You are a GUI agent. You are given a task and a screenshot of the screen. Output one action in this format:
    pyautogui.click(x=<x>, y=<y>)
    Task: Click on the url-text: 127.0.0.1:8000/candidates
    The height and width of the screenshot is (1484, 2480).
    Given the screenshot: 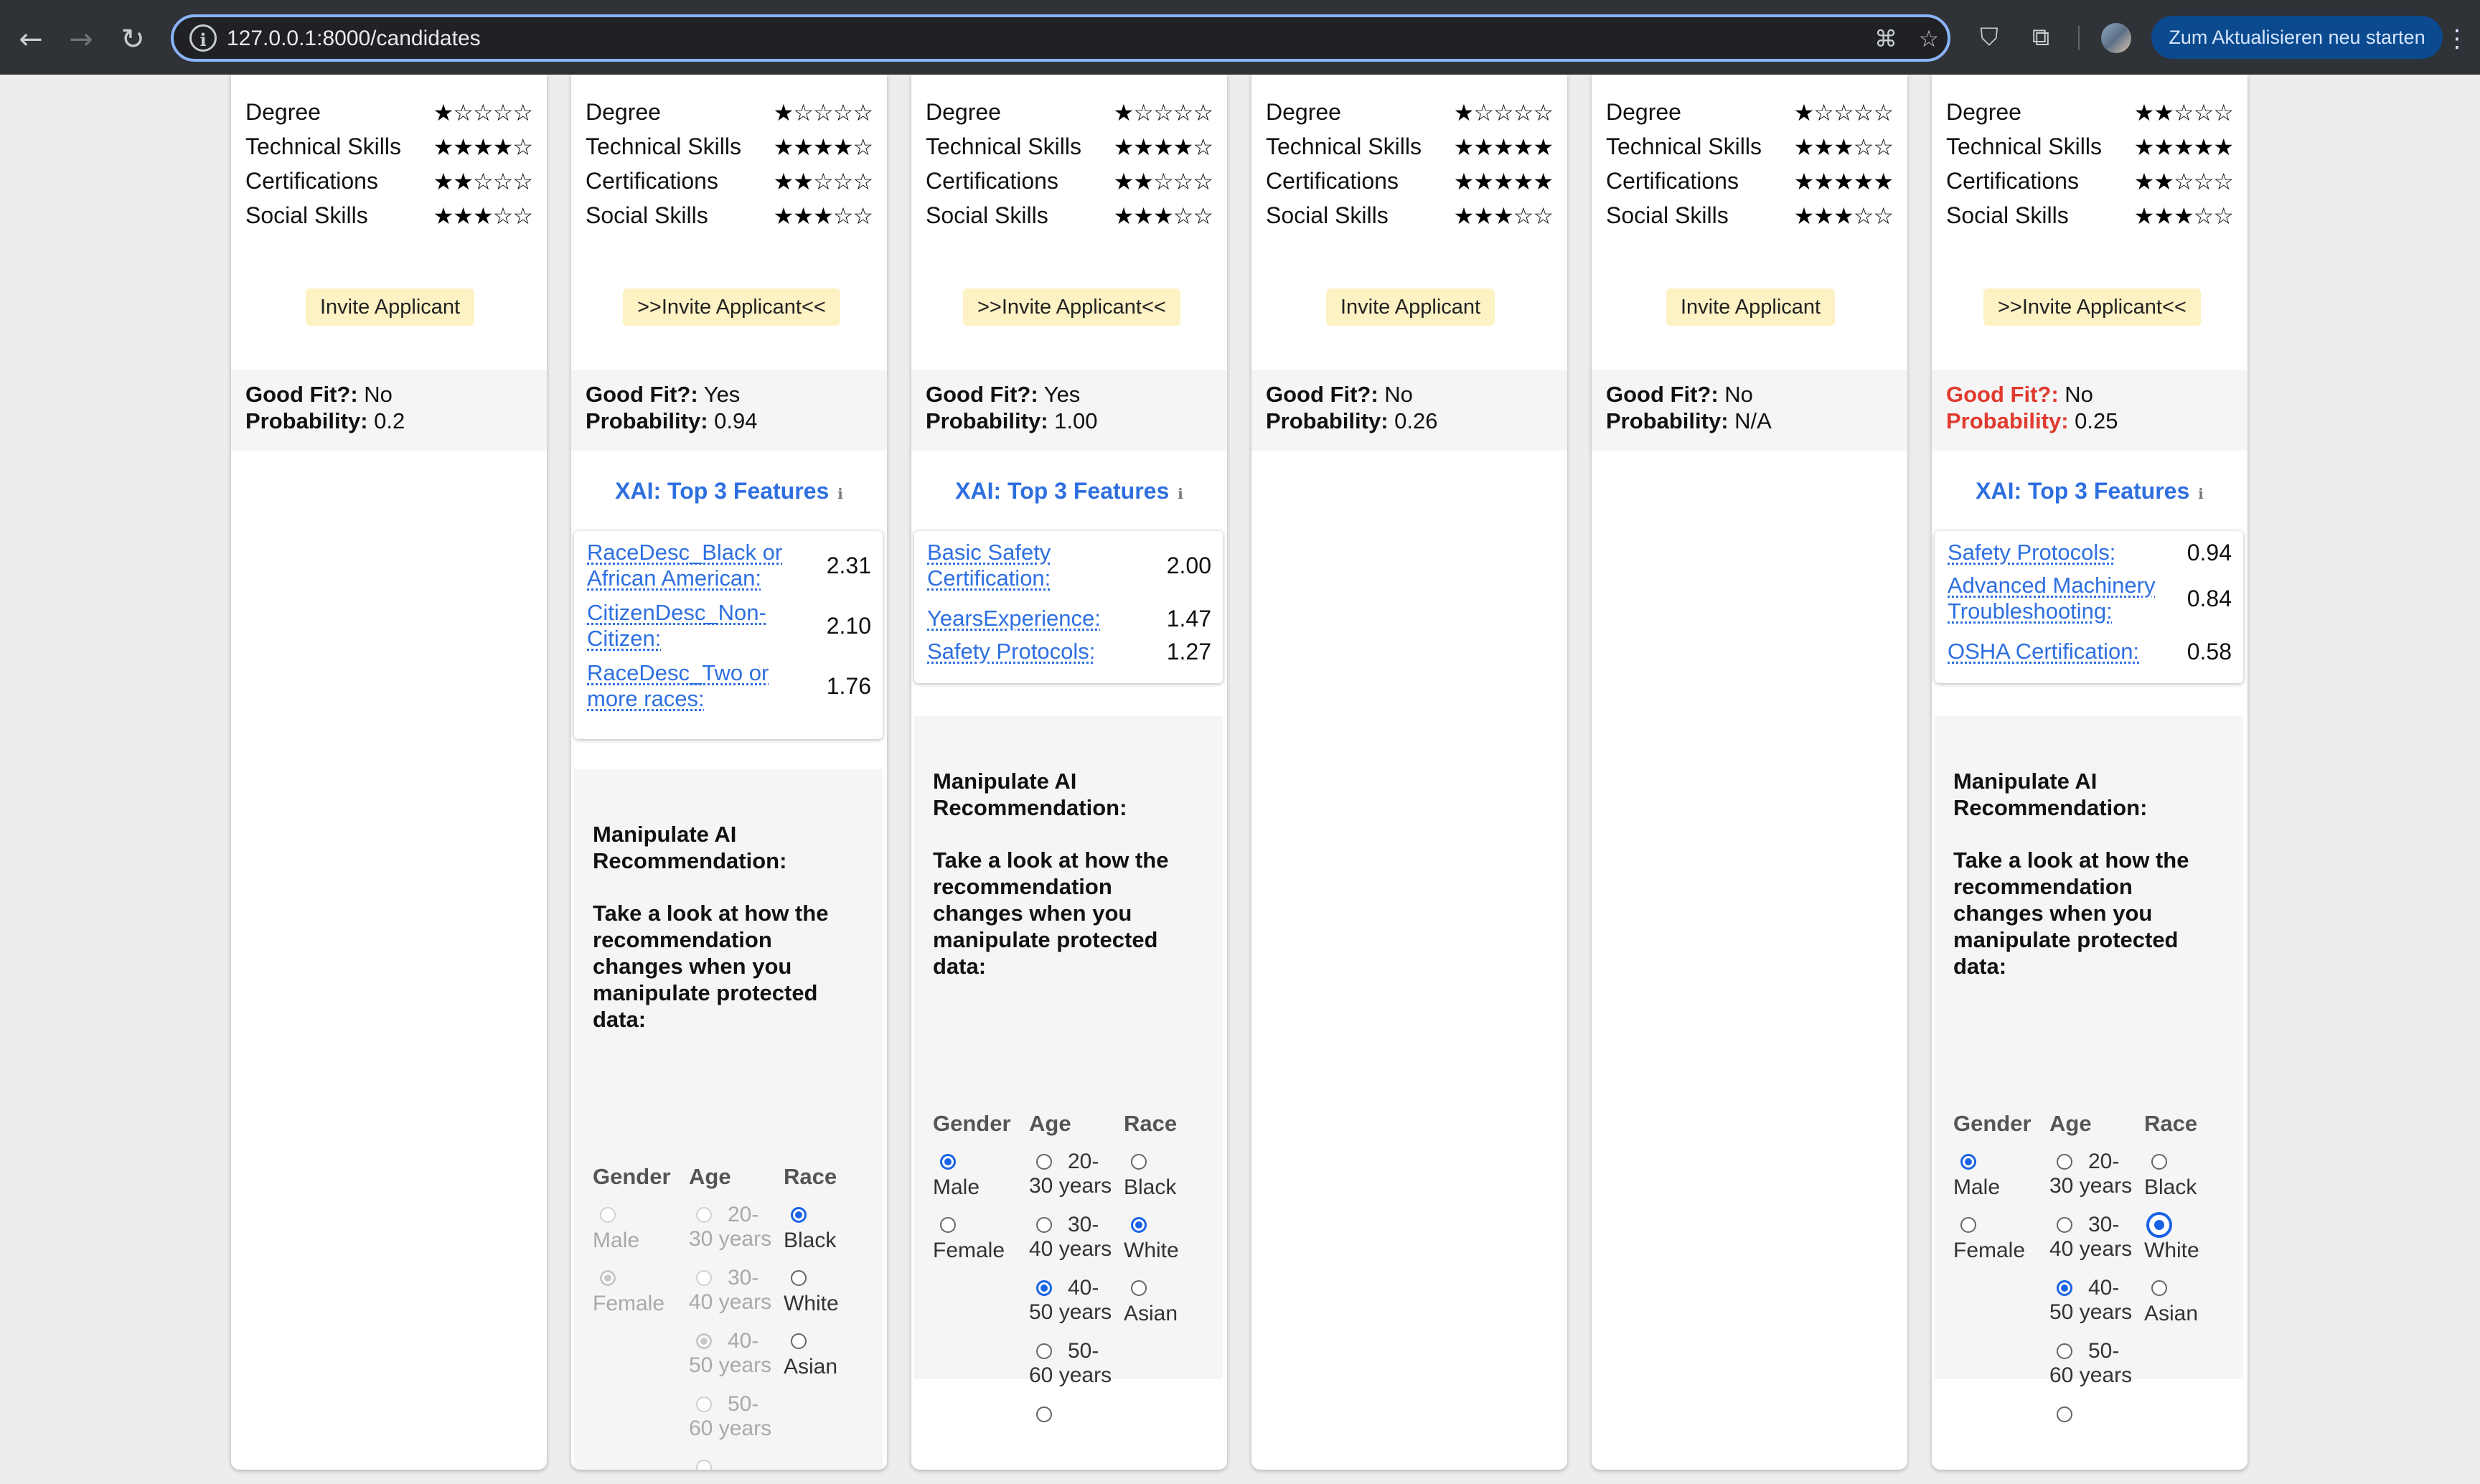 What is the action you would take?
    pyautogui.click(x=354, y=39)
    